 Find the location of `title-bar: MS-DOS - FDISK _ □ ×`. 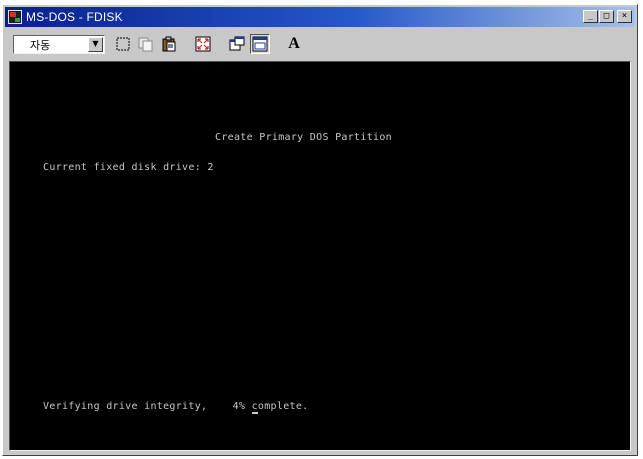

title-bar: MS-DOS - FDISK _ □ × is located at coordinates (320, 17).